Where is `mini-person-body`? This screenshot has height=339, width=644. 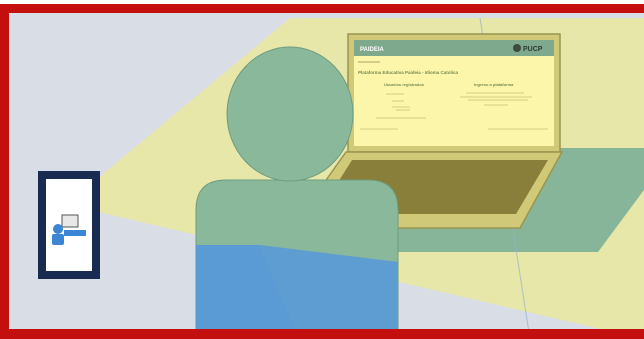
mini-person-body is located at coordinates (58, 239).